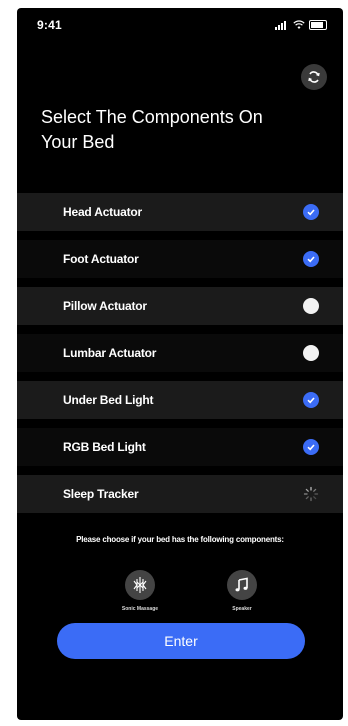  I want to click on component-label: Lumbar Actuator, so click(110, 353).